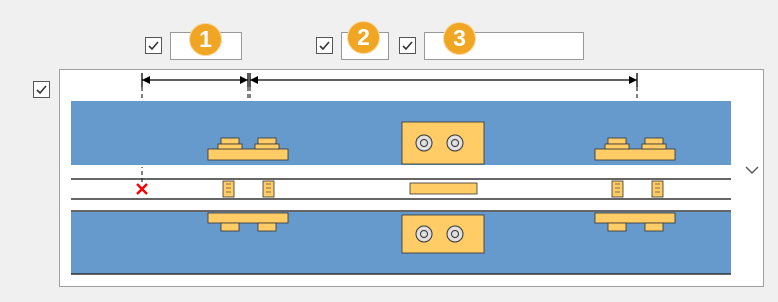 This screenshot has height=302, width=778. Describe the element at coordinates (142, 189) in the screenshot. I see `x-marker-icon` at that location.